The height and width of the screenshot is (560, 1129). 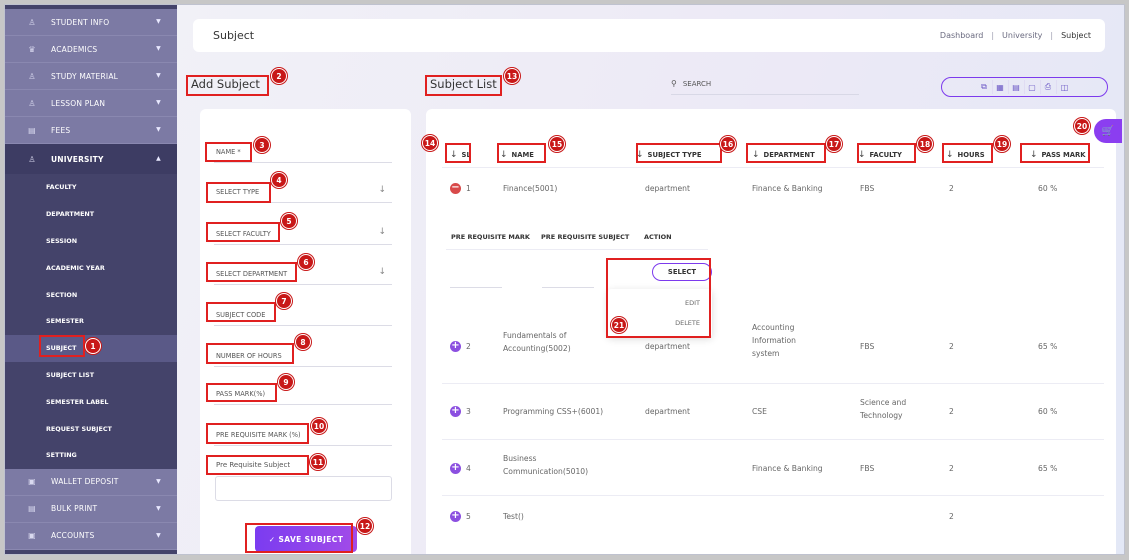 I want to click on cell-name: Finance(5001), so click(x=530, y=188).